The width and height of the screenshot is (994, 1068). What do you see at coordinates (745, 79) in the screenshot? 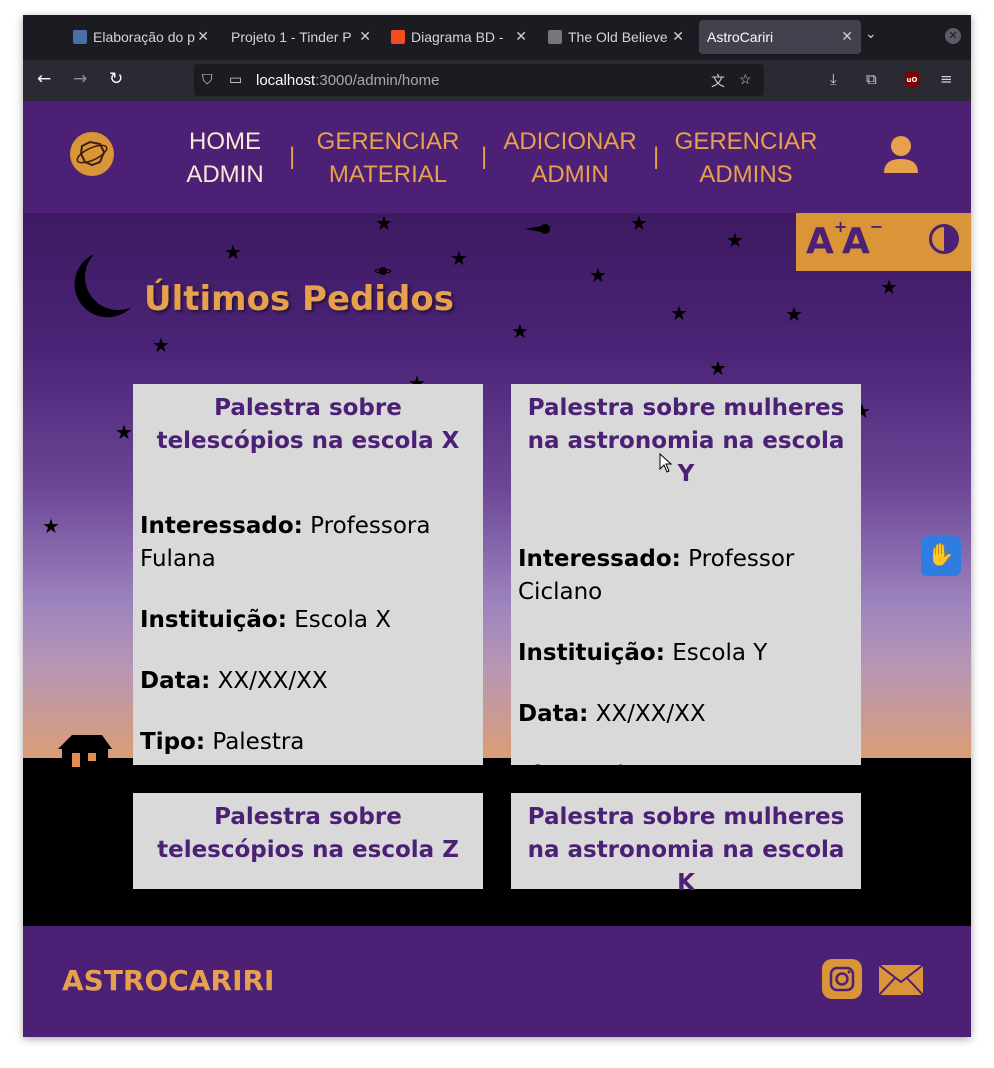
I see `bookmark-star-icon: ☆` at bounding box center [745, 79].